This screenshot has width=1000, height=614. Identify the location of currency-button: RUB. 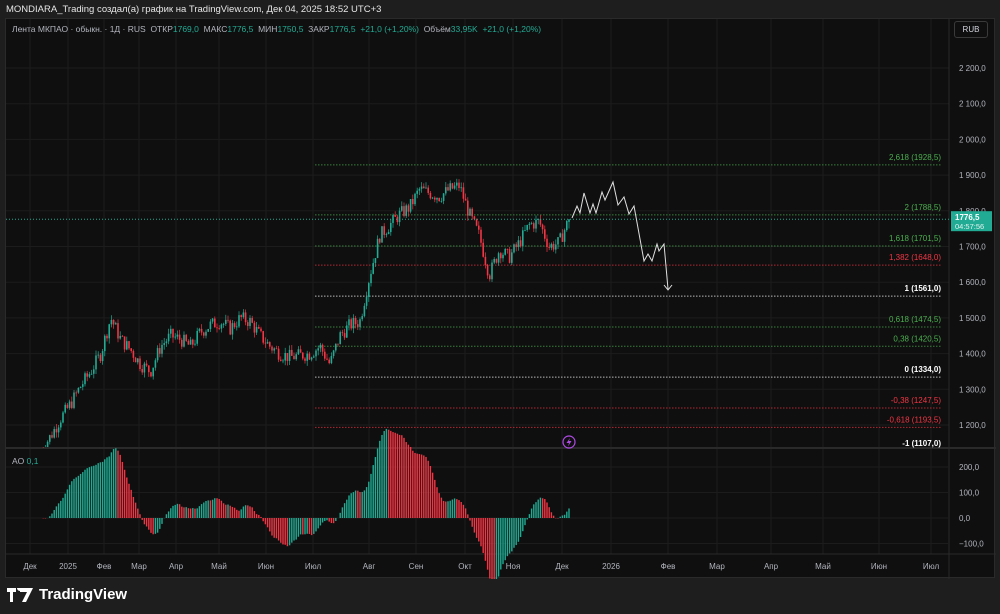
(971, 29).